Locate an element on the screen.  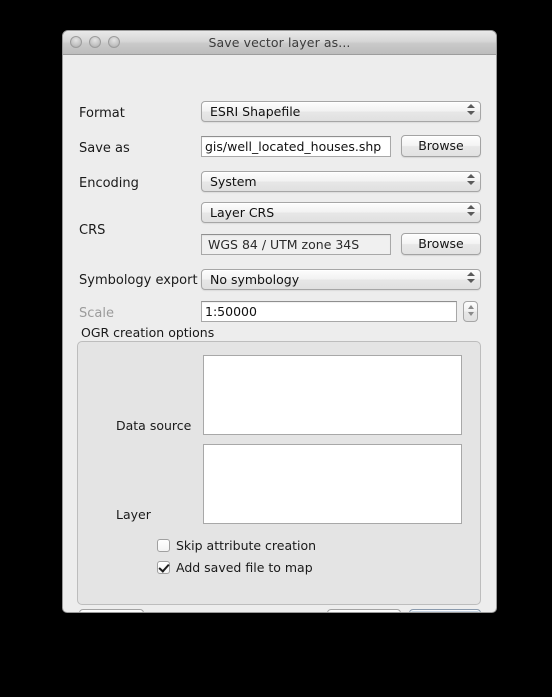
scale-value: 1:50000 is located at coordinates (231, 311).